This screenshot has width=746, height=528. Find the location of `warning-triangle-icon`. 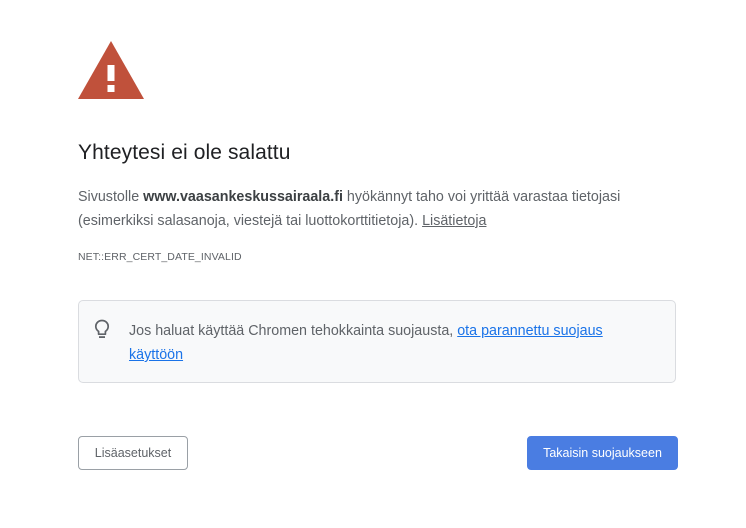

warning-triangle-icon is located at coordinates (111, 70).